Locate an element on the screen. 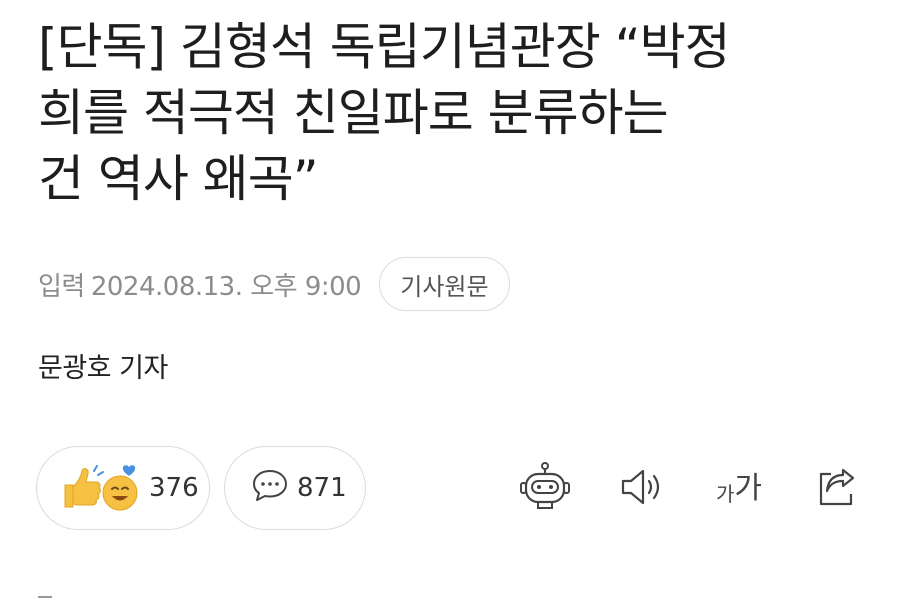  reaction-count: 376 is located at coordinates (174, 488).